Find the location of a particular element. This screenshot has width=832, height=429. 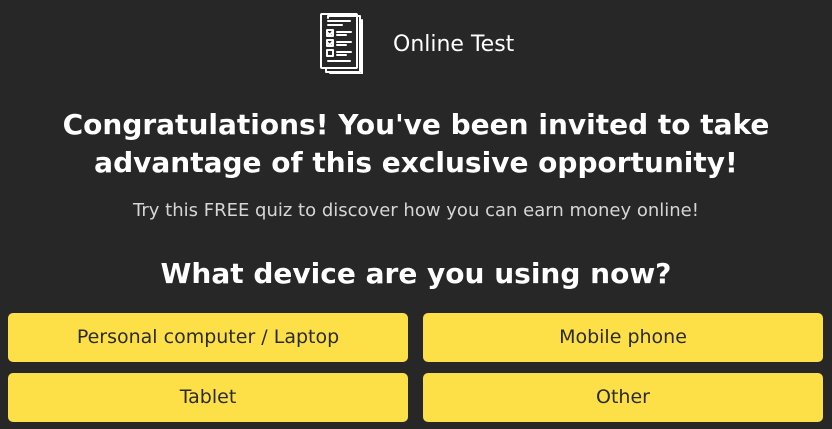

option-tablet-button: Tablet is located at coordinates (208, 397).